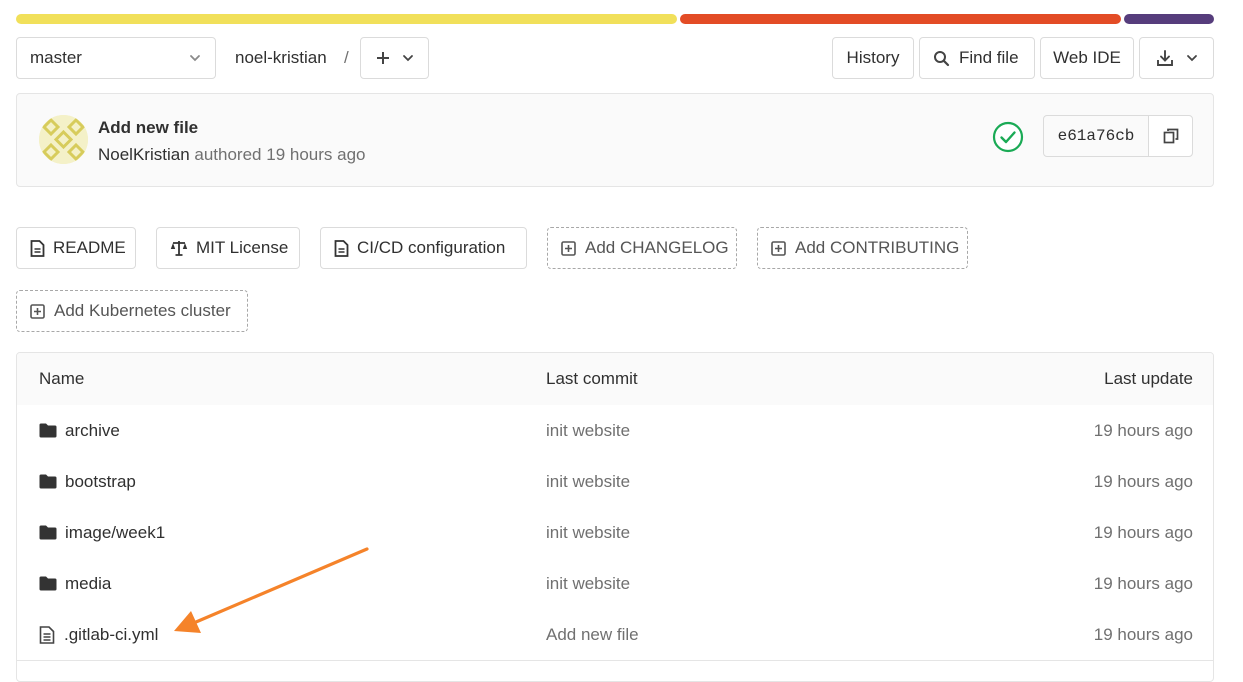  What do you see at coordinates (1096, 136) in the screenshot?
I see `commit-sha: e61a76cb` at bounding box center [1096, 136].